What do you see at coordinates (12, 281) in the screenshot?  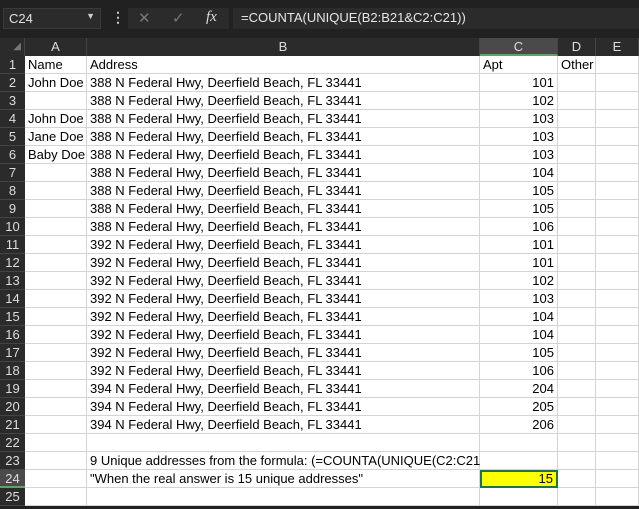 I see `row-header-13: 13` at bounding box center [12, 281].